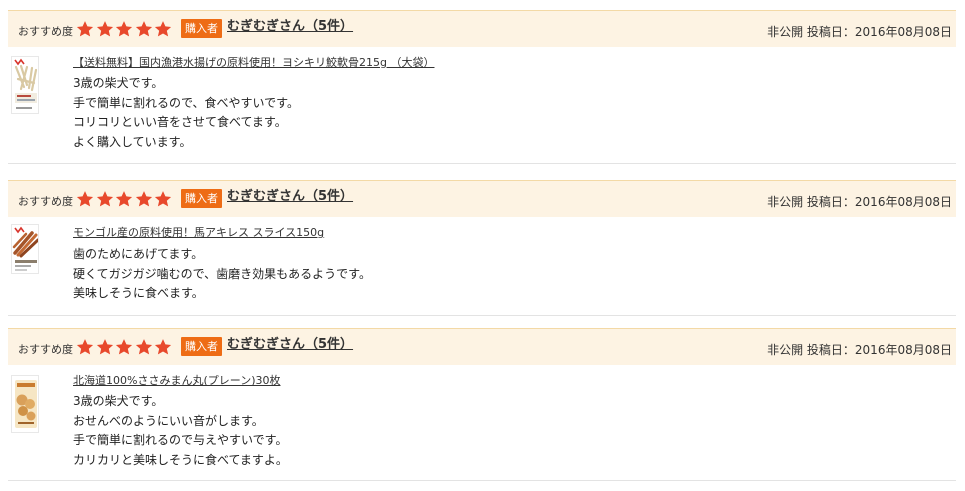 The width and height of the screenshot is (965, 491). I want to click on product-link: モンゴル産の原料使用！馬アキレス スライス150g, so click(198, 232).